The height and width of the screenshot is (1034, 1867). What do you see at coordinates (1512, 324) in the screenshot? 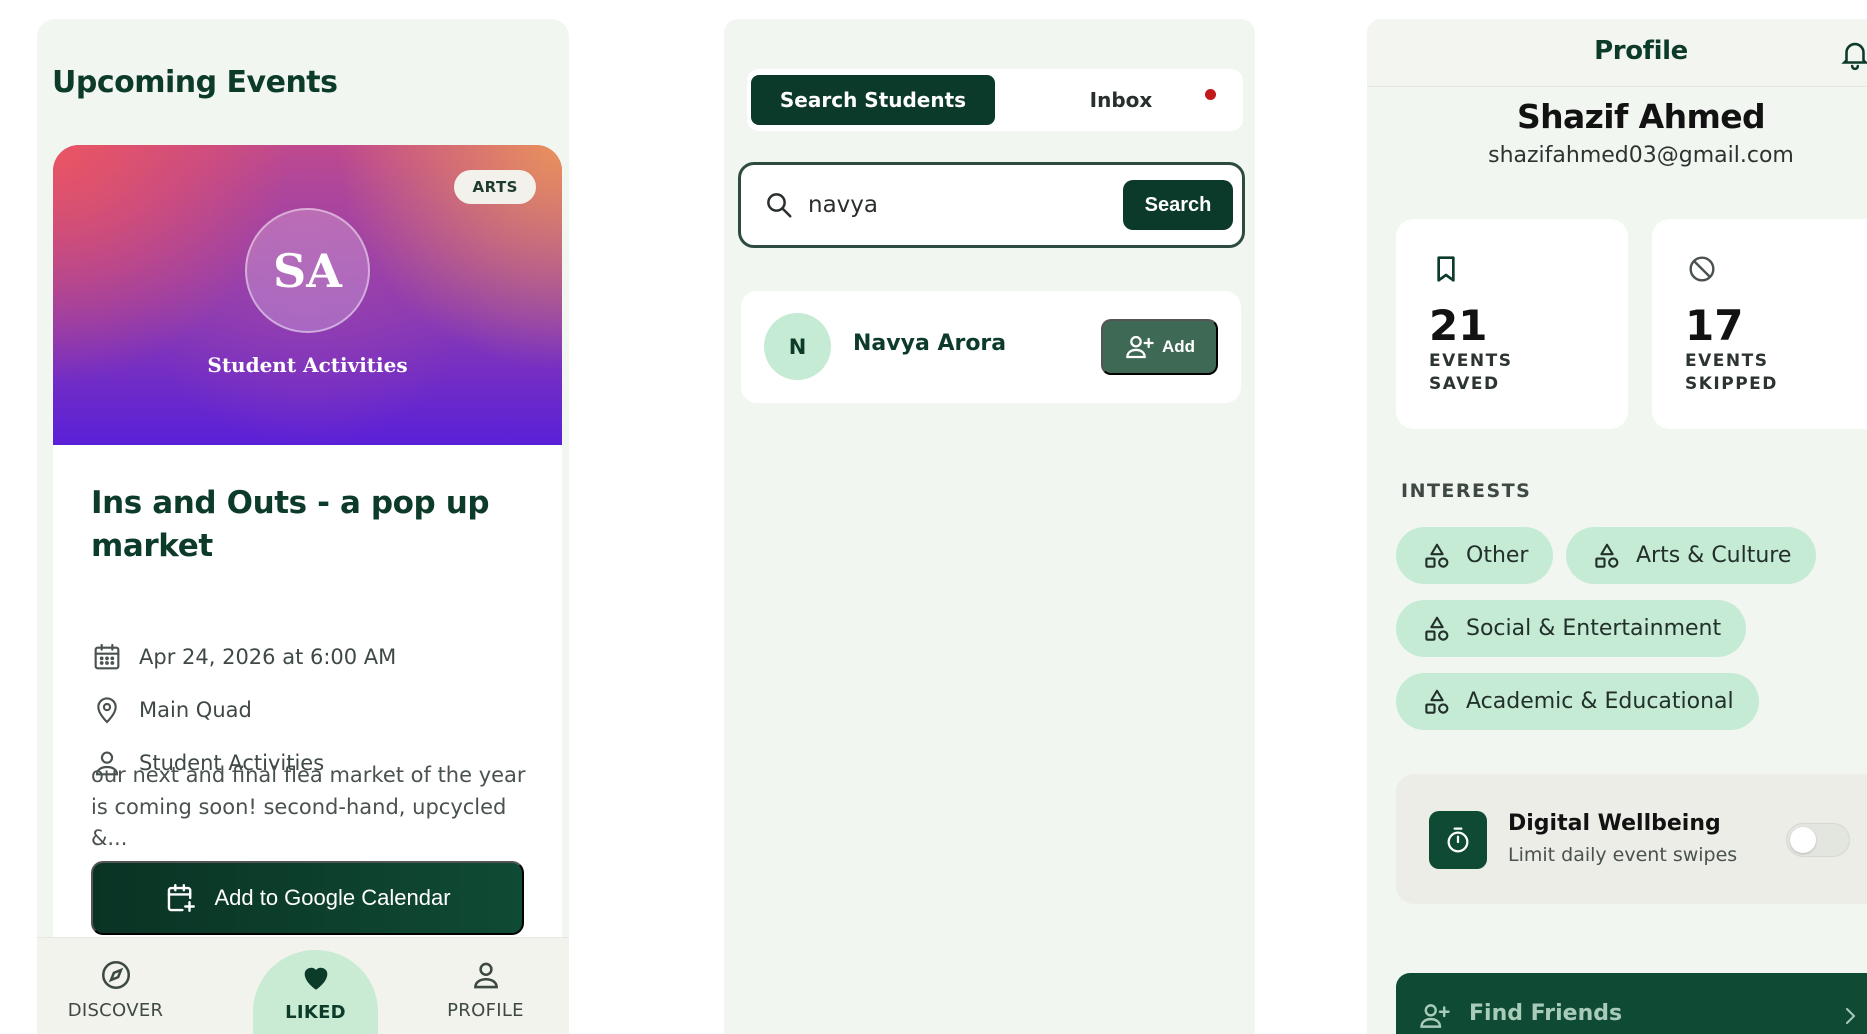
I see `stat-events-saved: 21 EVENTS SAVED` at bounding box center [1512, 324].